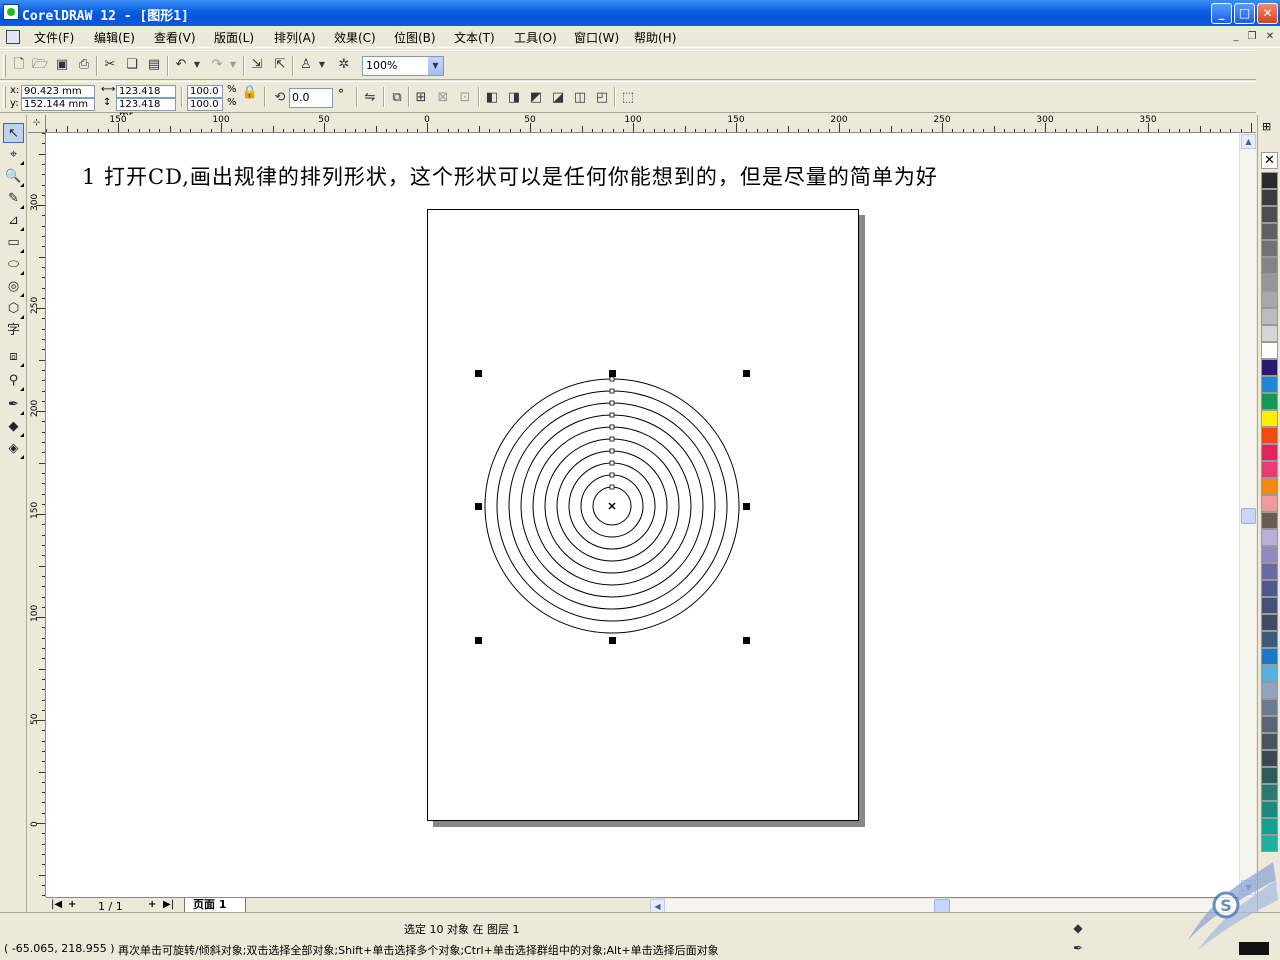 The width and height of the screenshot is (1280, 960). I want to click on rotation-angle-field: 0.0, so click(311, 98).